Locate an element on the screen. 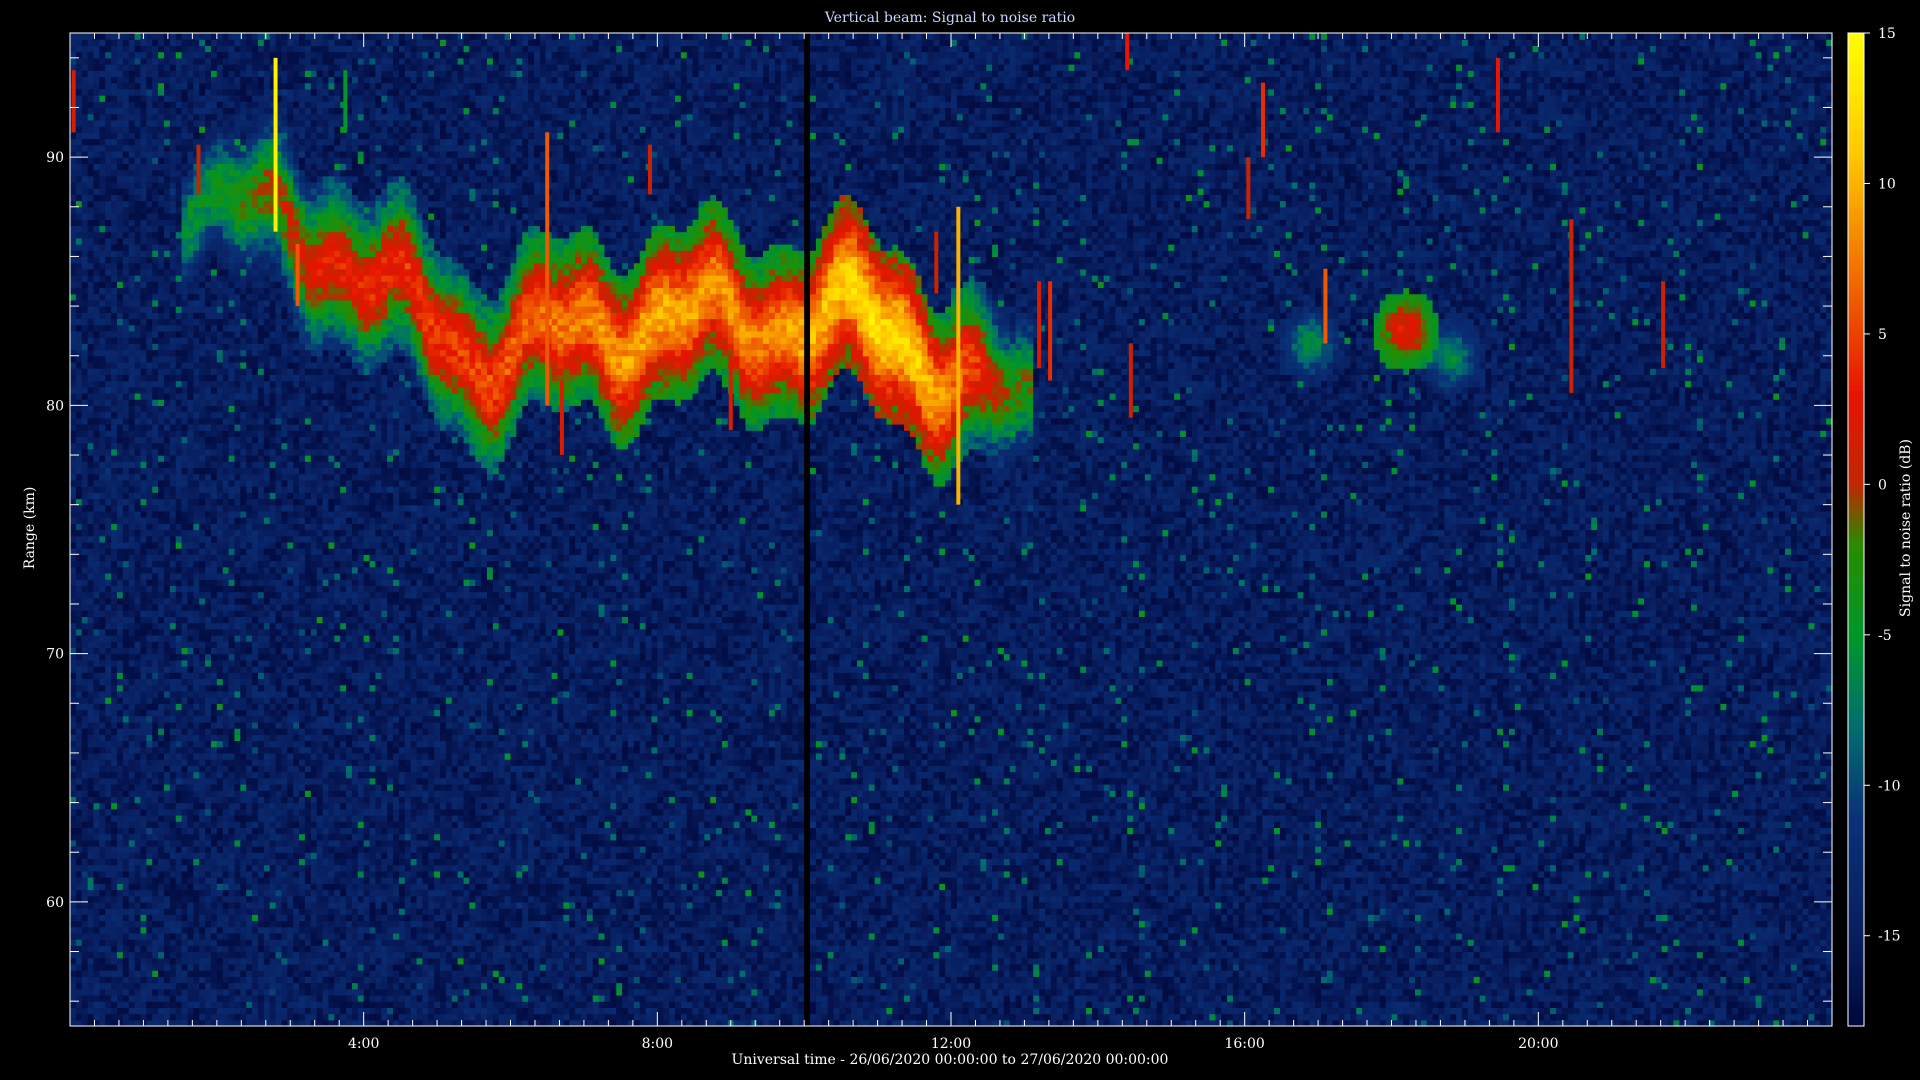 The width and height of the screenshot is (1920, 1080). colorbar-tick-label: -15 is located at coordinates (1889, 937).